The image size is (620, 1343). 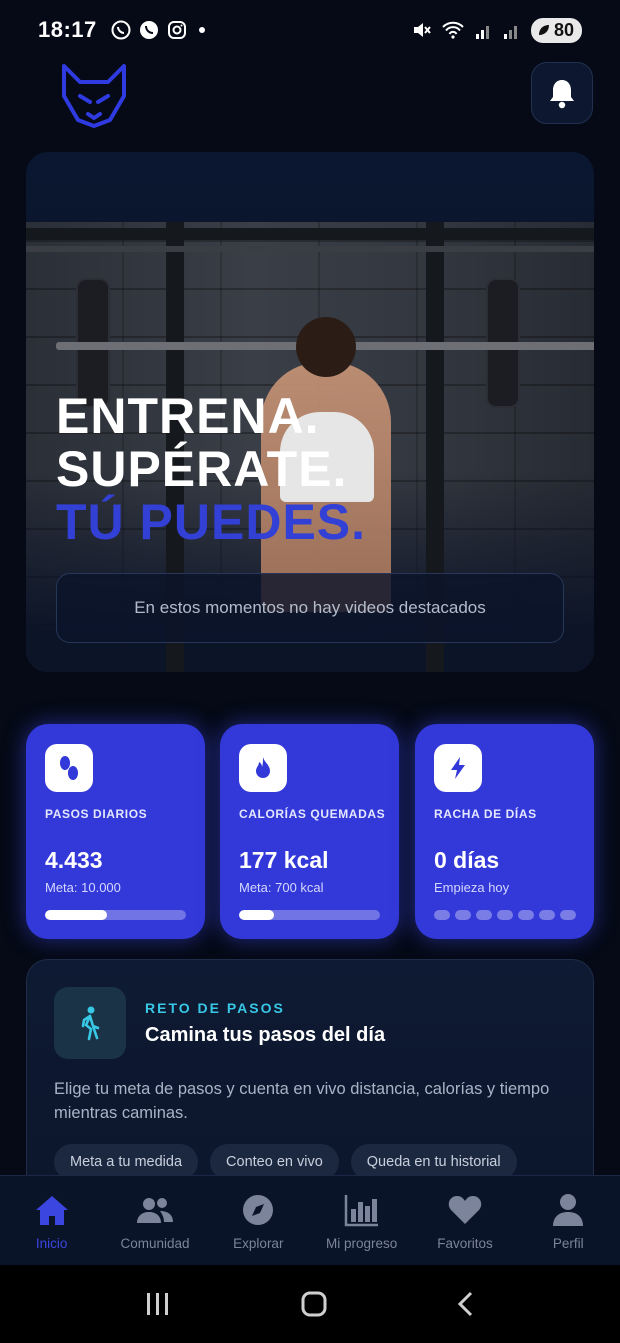 I want to click on stat-hint: Empieza hoy, so click(x=472, y=887).